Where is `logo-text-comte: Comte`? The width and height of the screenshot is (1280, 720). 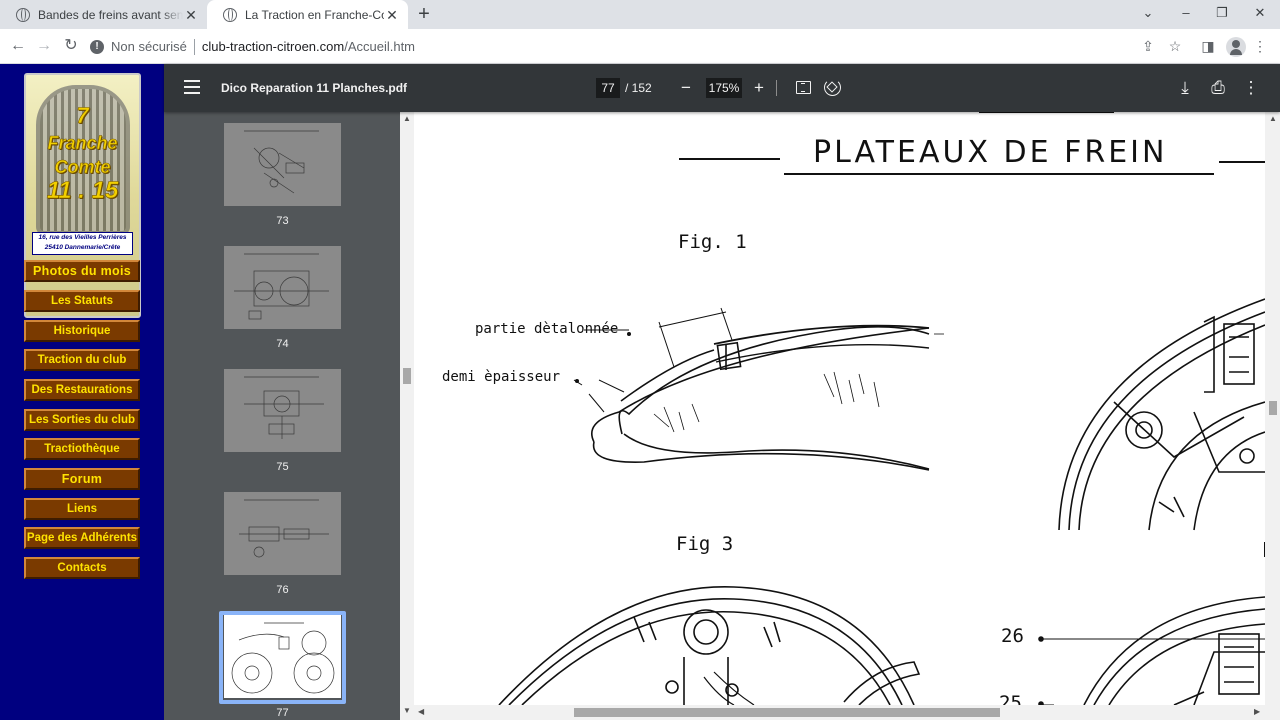
logo-text-comte: Comte is located at coordinates (82, 167).